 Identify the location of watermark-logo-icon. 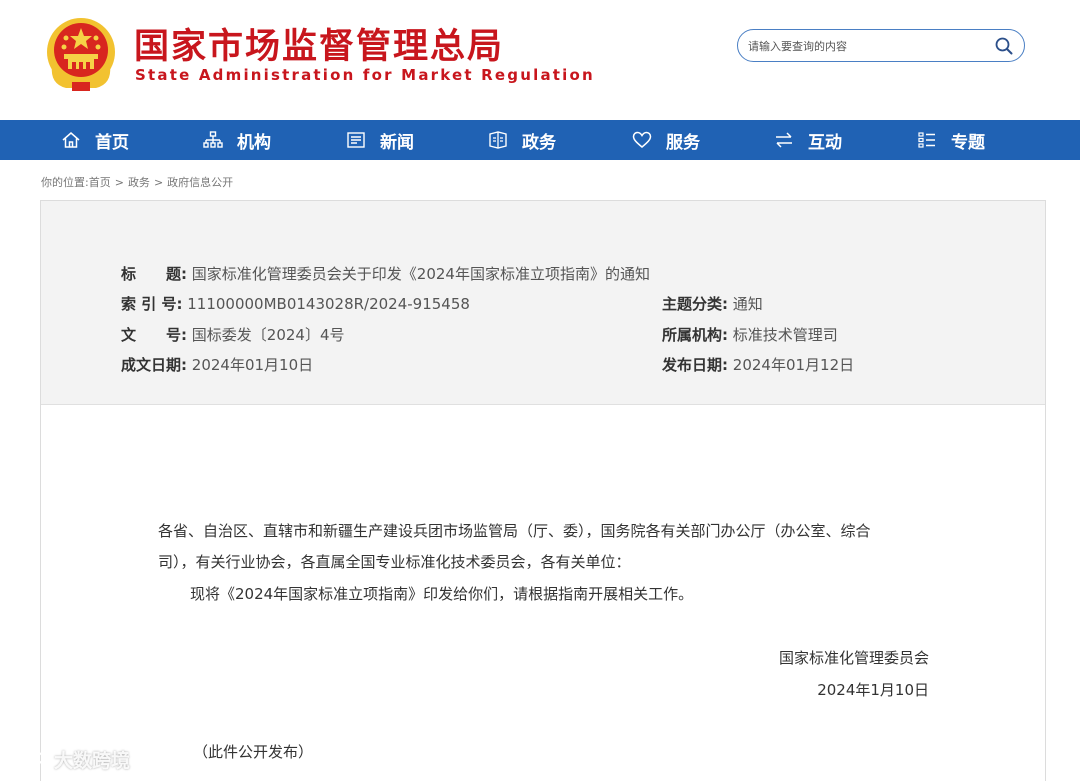
(30, 759).